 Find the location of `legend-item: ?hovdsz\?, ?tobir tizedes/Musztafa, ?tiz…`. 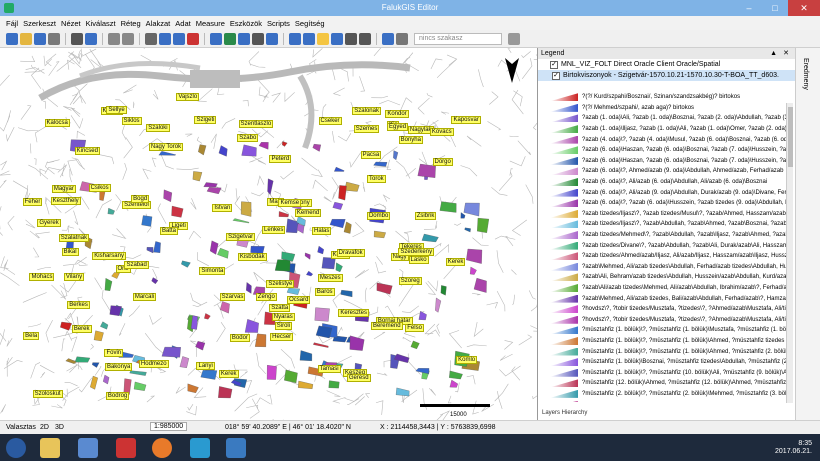

legend-item: ?hovdsz\?, ?tobir tizedes/Musztafa, ?tiz… is located at coordinates (670, 309).